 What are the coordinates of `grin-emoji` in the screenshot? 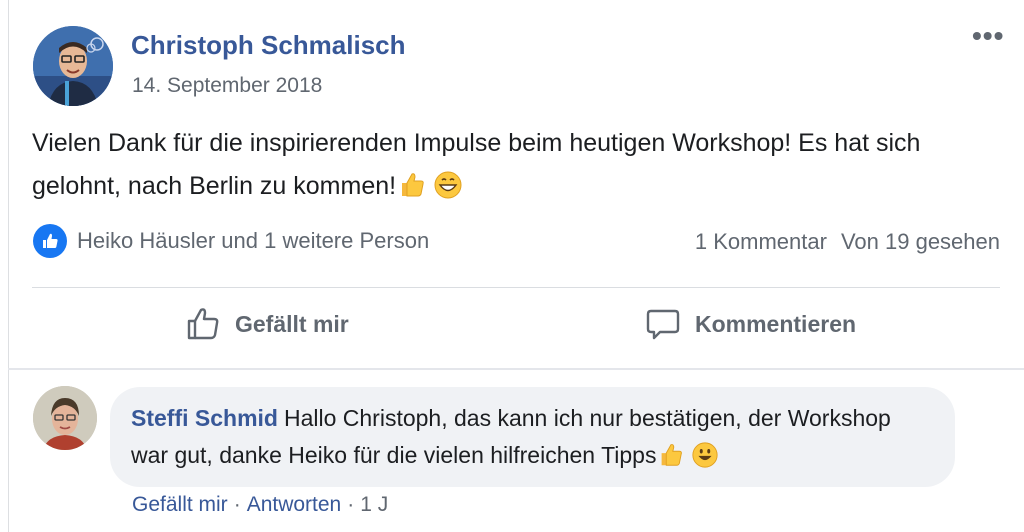 It's located at (448, 192).